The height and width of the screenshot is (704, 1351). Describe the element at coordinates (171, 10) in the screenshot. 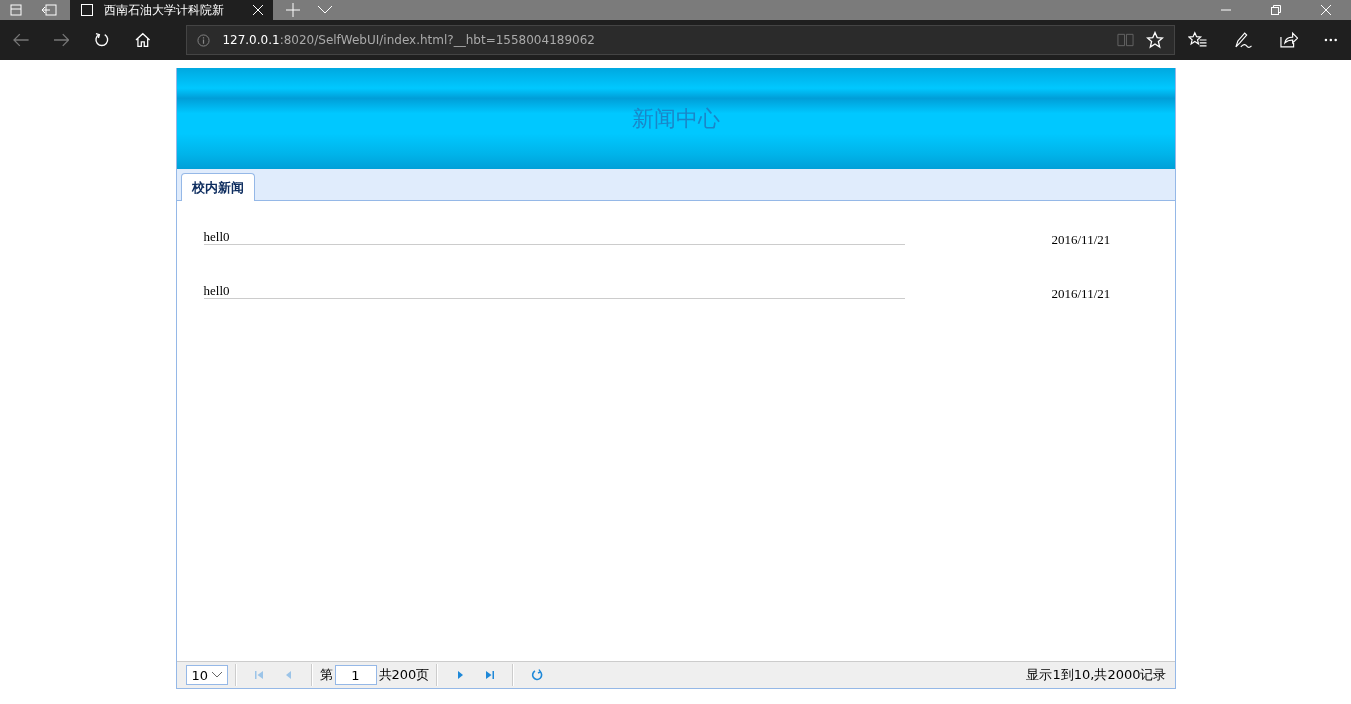

I see `browser-tab: 西南石油大学计科院新` at that location.